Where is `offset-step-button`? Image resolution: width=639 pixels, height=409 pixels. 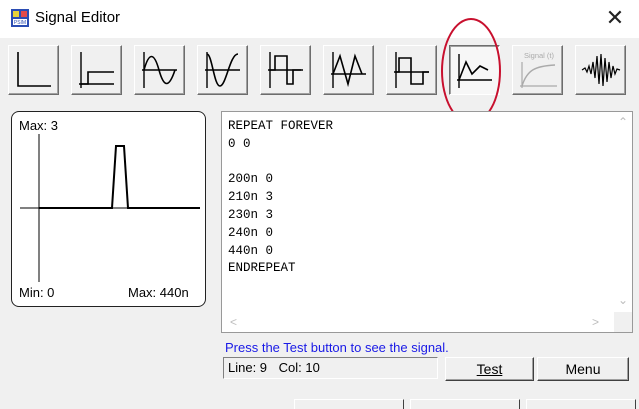
offset-step-button is located at coordinates (96, 70).